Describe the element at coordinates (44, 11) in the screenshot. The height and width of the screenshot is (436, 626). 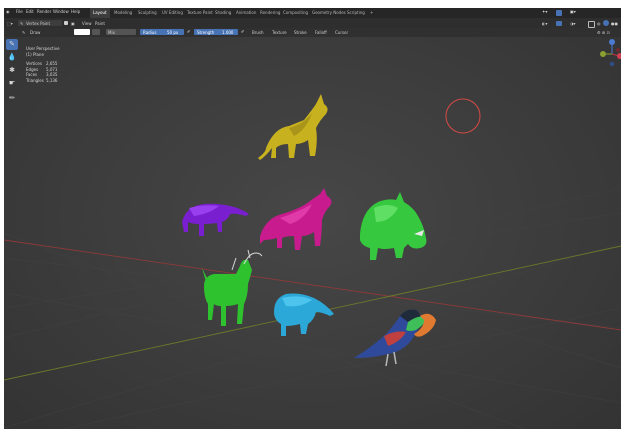
I see `menu-render: Render` at that location.